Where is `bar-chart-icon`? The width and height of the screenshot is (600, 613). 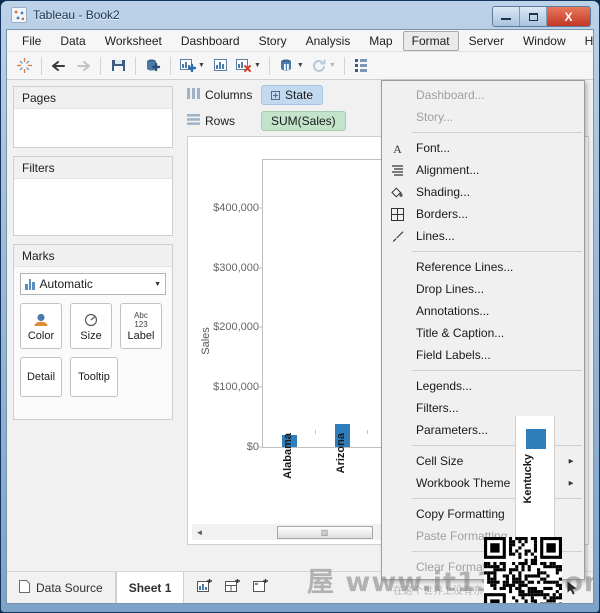
bar-chart-icon is located at coordinates (30, 284).